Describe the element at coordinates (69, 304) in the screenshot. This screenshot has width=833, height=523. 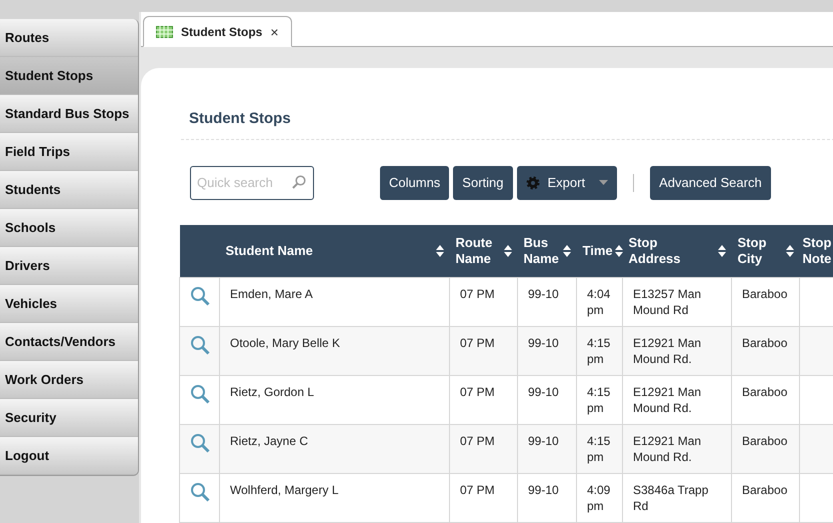
I see `sidebar-item: Vehicles` at that location.